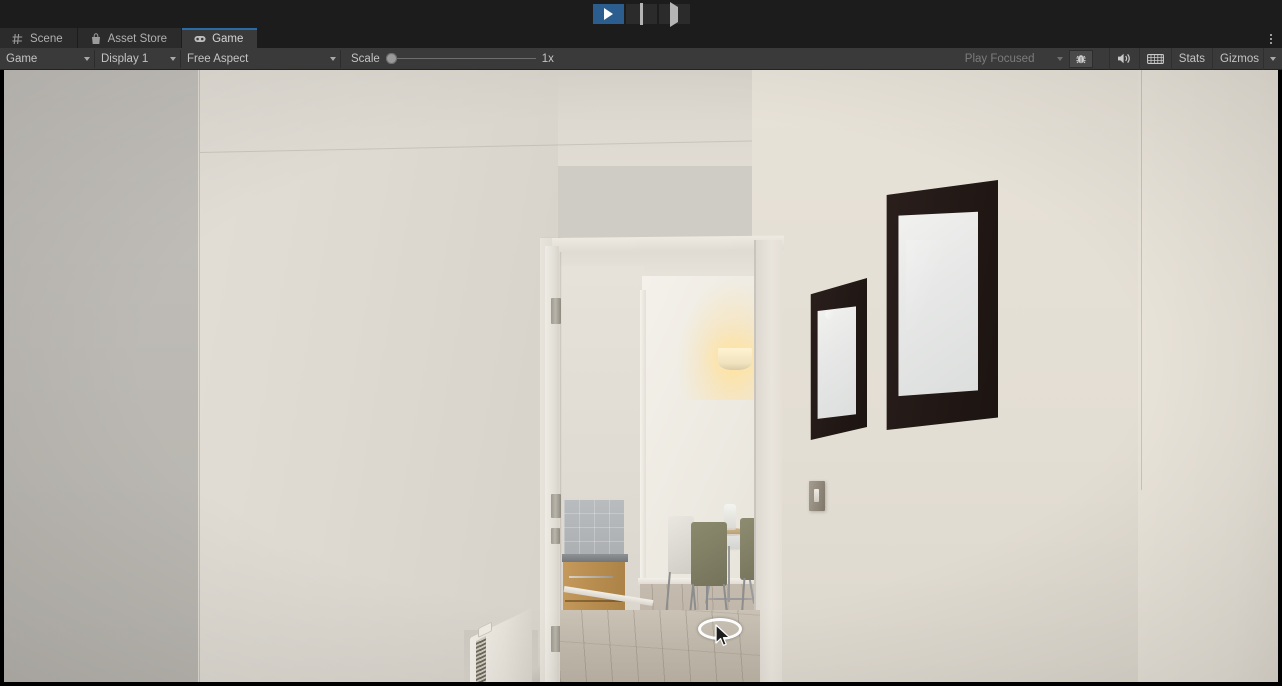  Describe the element at coordinates (643, 445) in the screenshot. I see `room-wall-column` at that location.